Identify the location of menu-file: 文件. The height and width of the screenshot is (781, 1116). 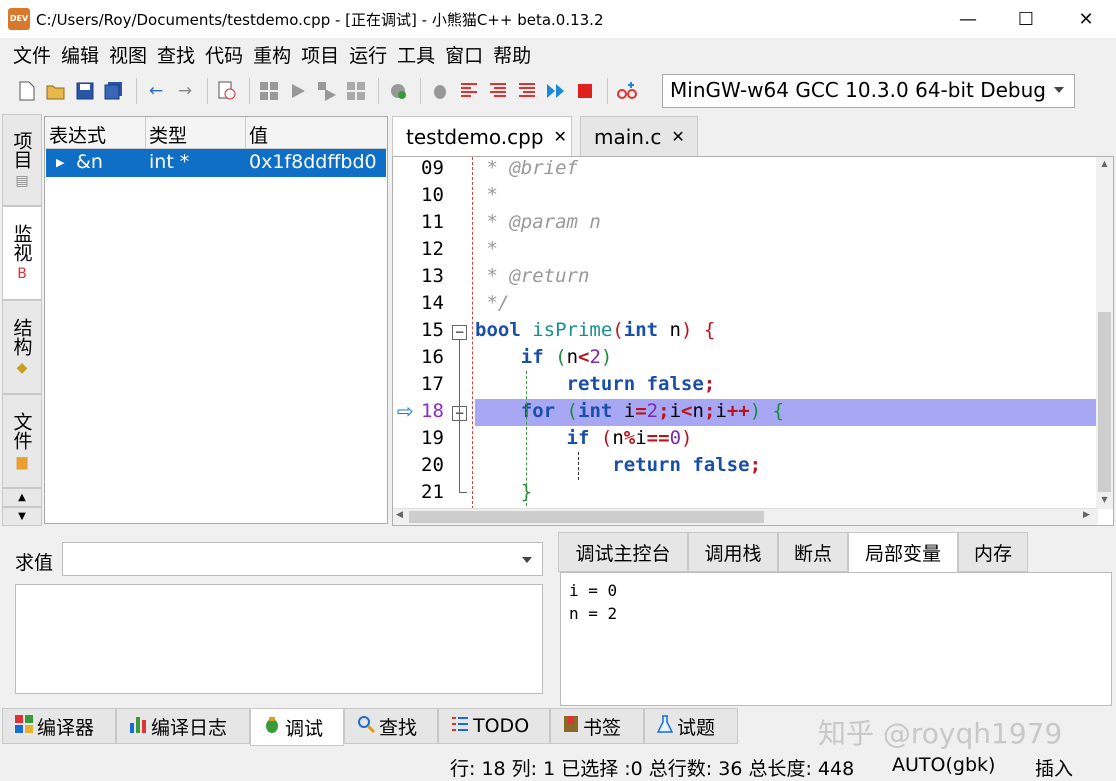
(32, 54).